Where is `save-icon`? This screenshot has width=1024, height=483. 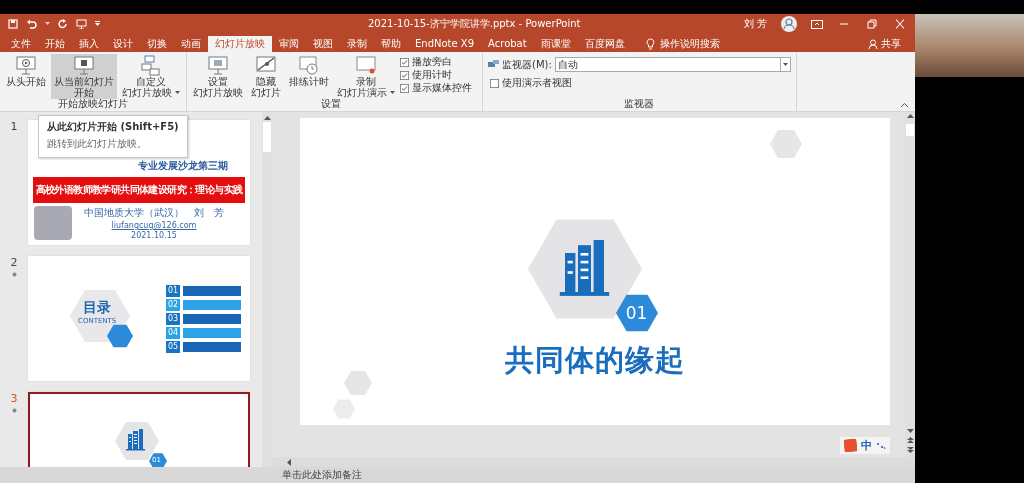
save-icon is located at coordinates (13, 24).